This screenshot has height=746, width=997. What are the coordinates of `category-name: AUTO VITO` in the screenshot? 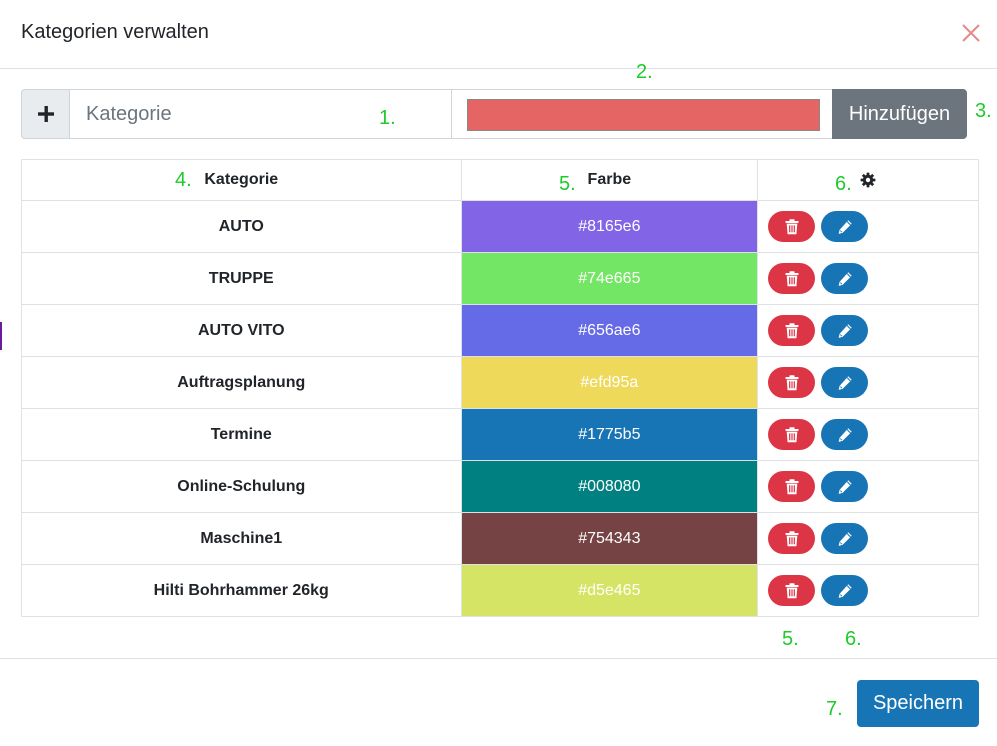 It's located at (241, 330).